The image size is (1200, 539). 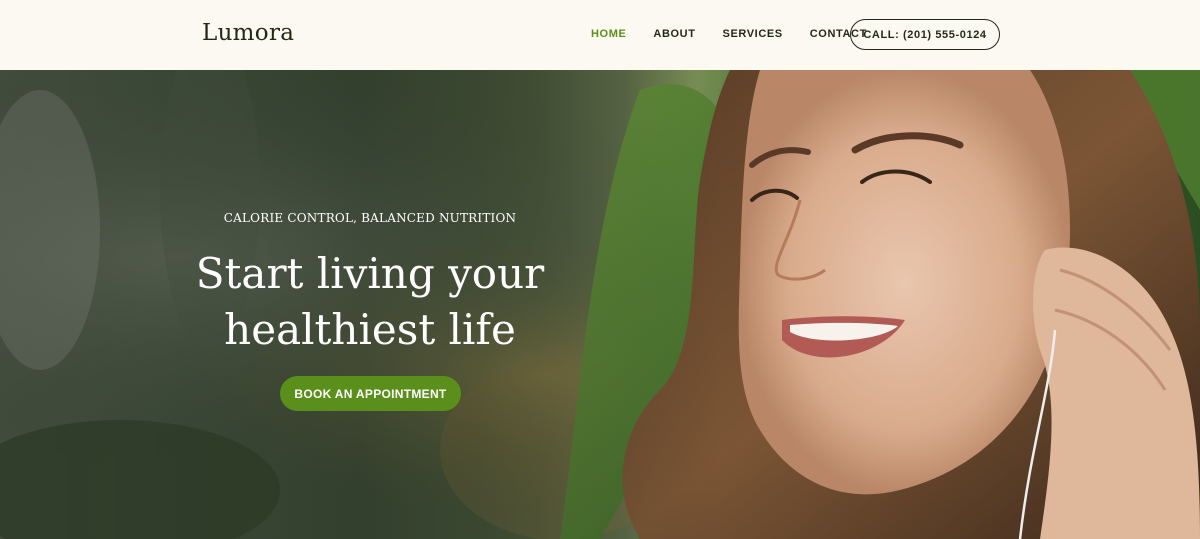 What do you see at coordinates (608, 34) in the screenshot?
I see `nav-item-home: HOME` at bounding box center [608, 34].